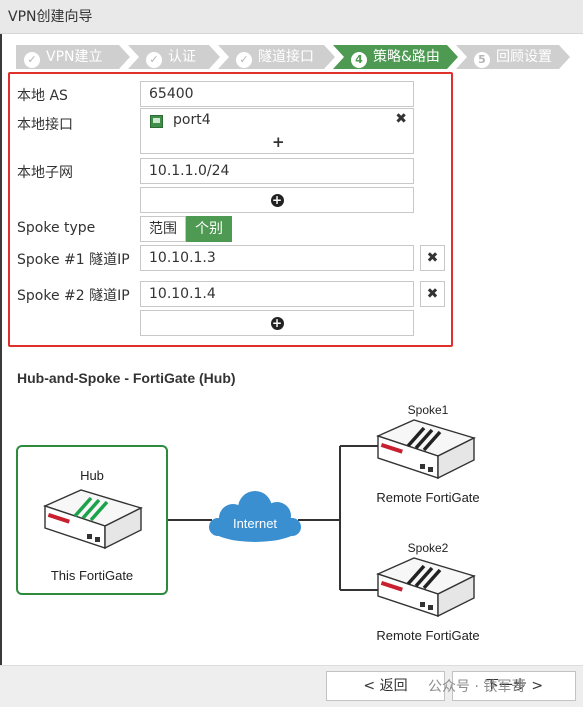 The image size is (583, 707). What do you see at coordinates (255, 523) in the screenshot?
I see `internet-label: Internet` at bounding box center [255, 523].